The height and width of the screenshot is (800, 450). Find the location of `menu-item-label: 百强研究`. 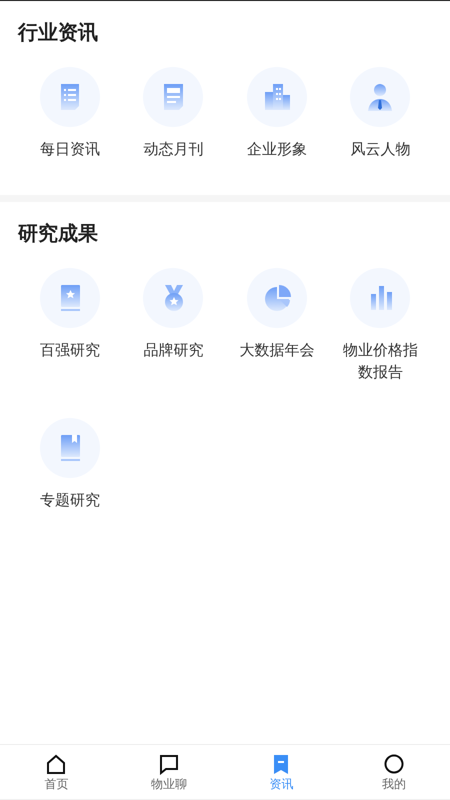

menu-item-label: 百强研究 is located at coordinates (69, 351).